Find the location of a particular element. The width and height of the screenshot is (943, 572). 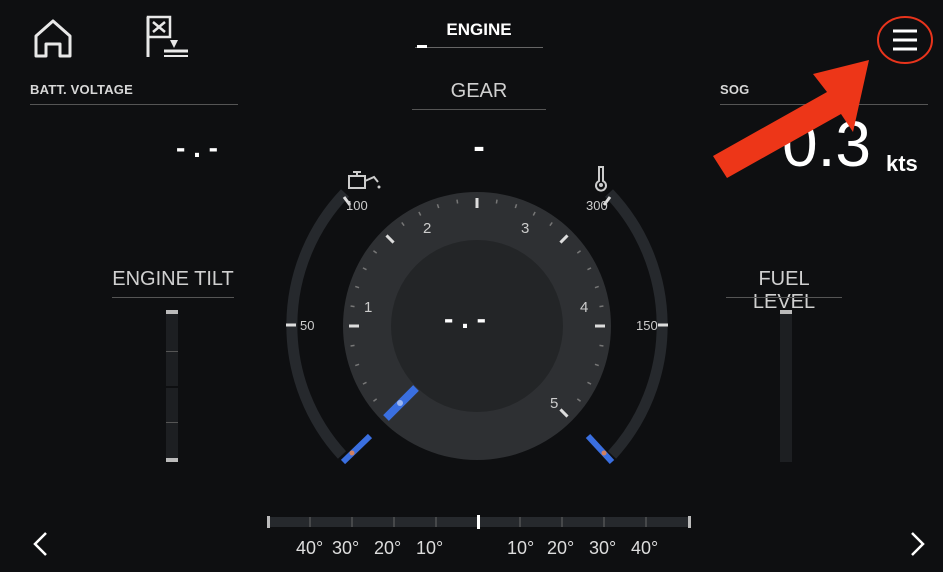

gear-label: GEAR is located at coordinates (479, 91).